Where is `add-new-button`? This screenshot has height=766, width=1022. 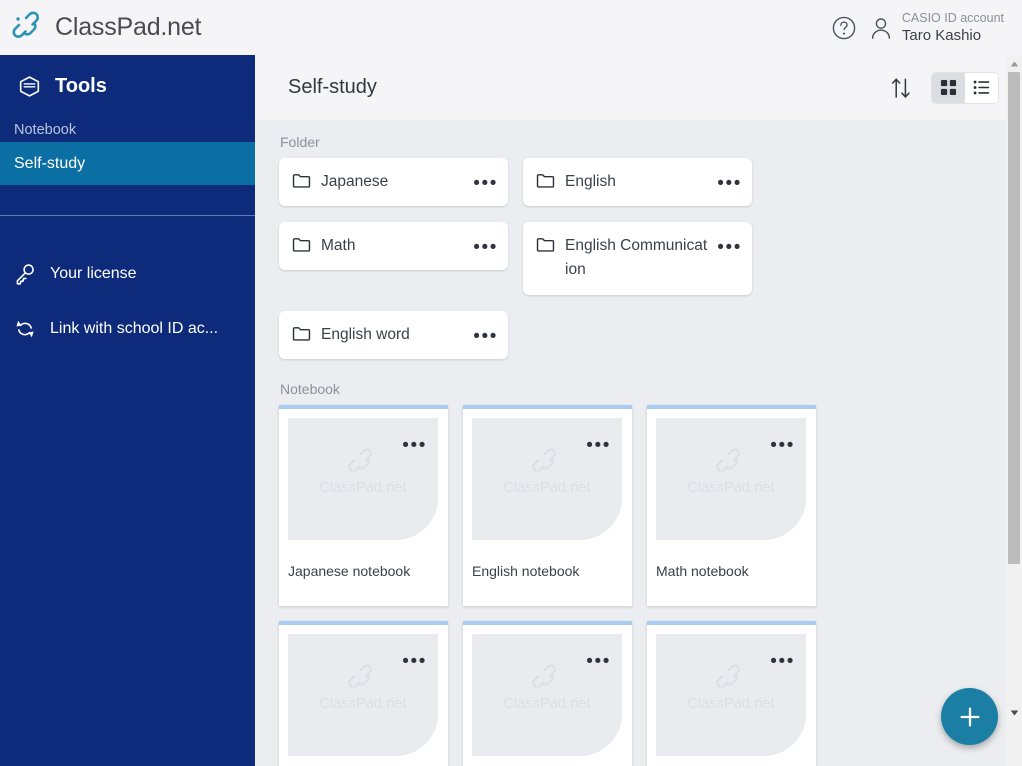
add-new-button is located at coordinates (969, 716).